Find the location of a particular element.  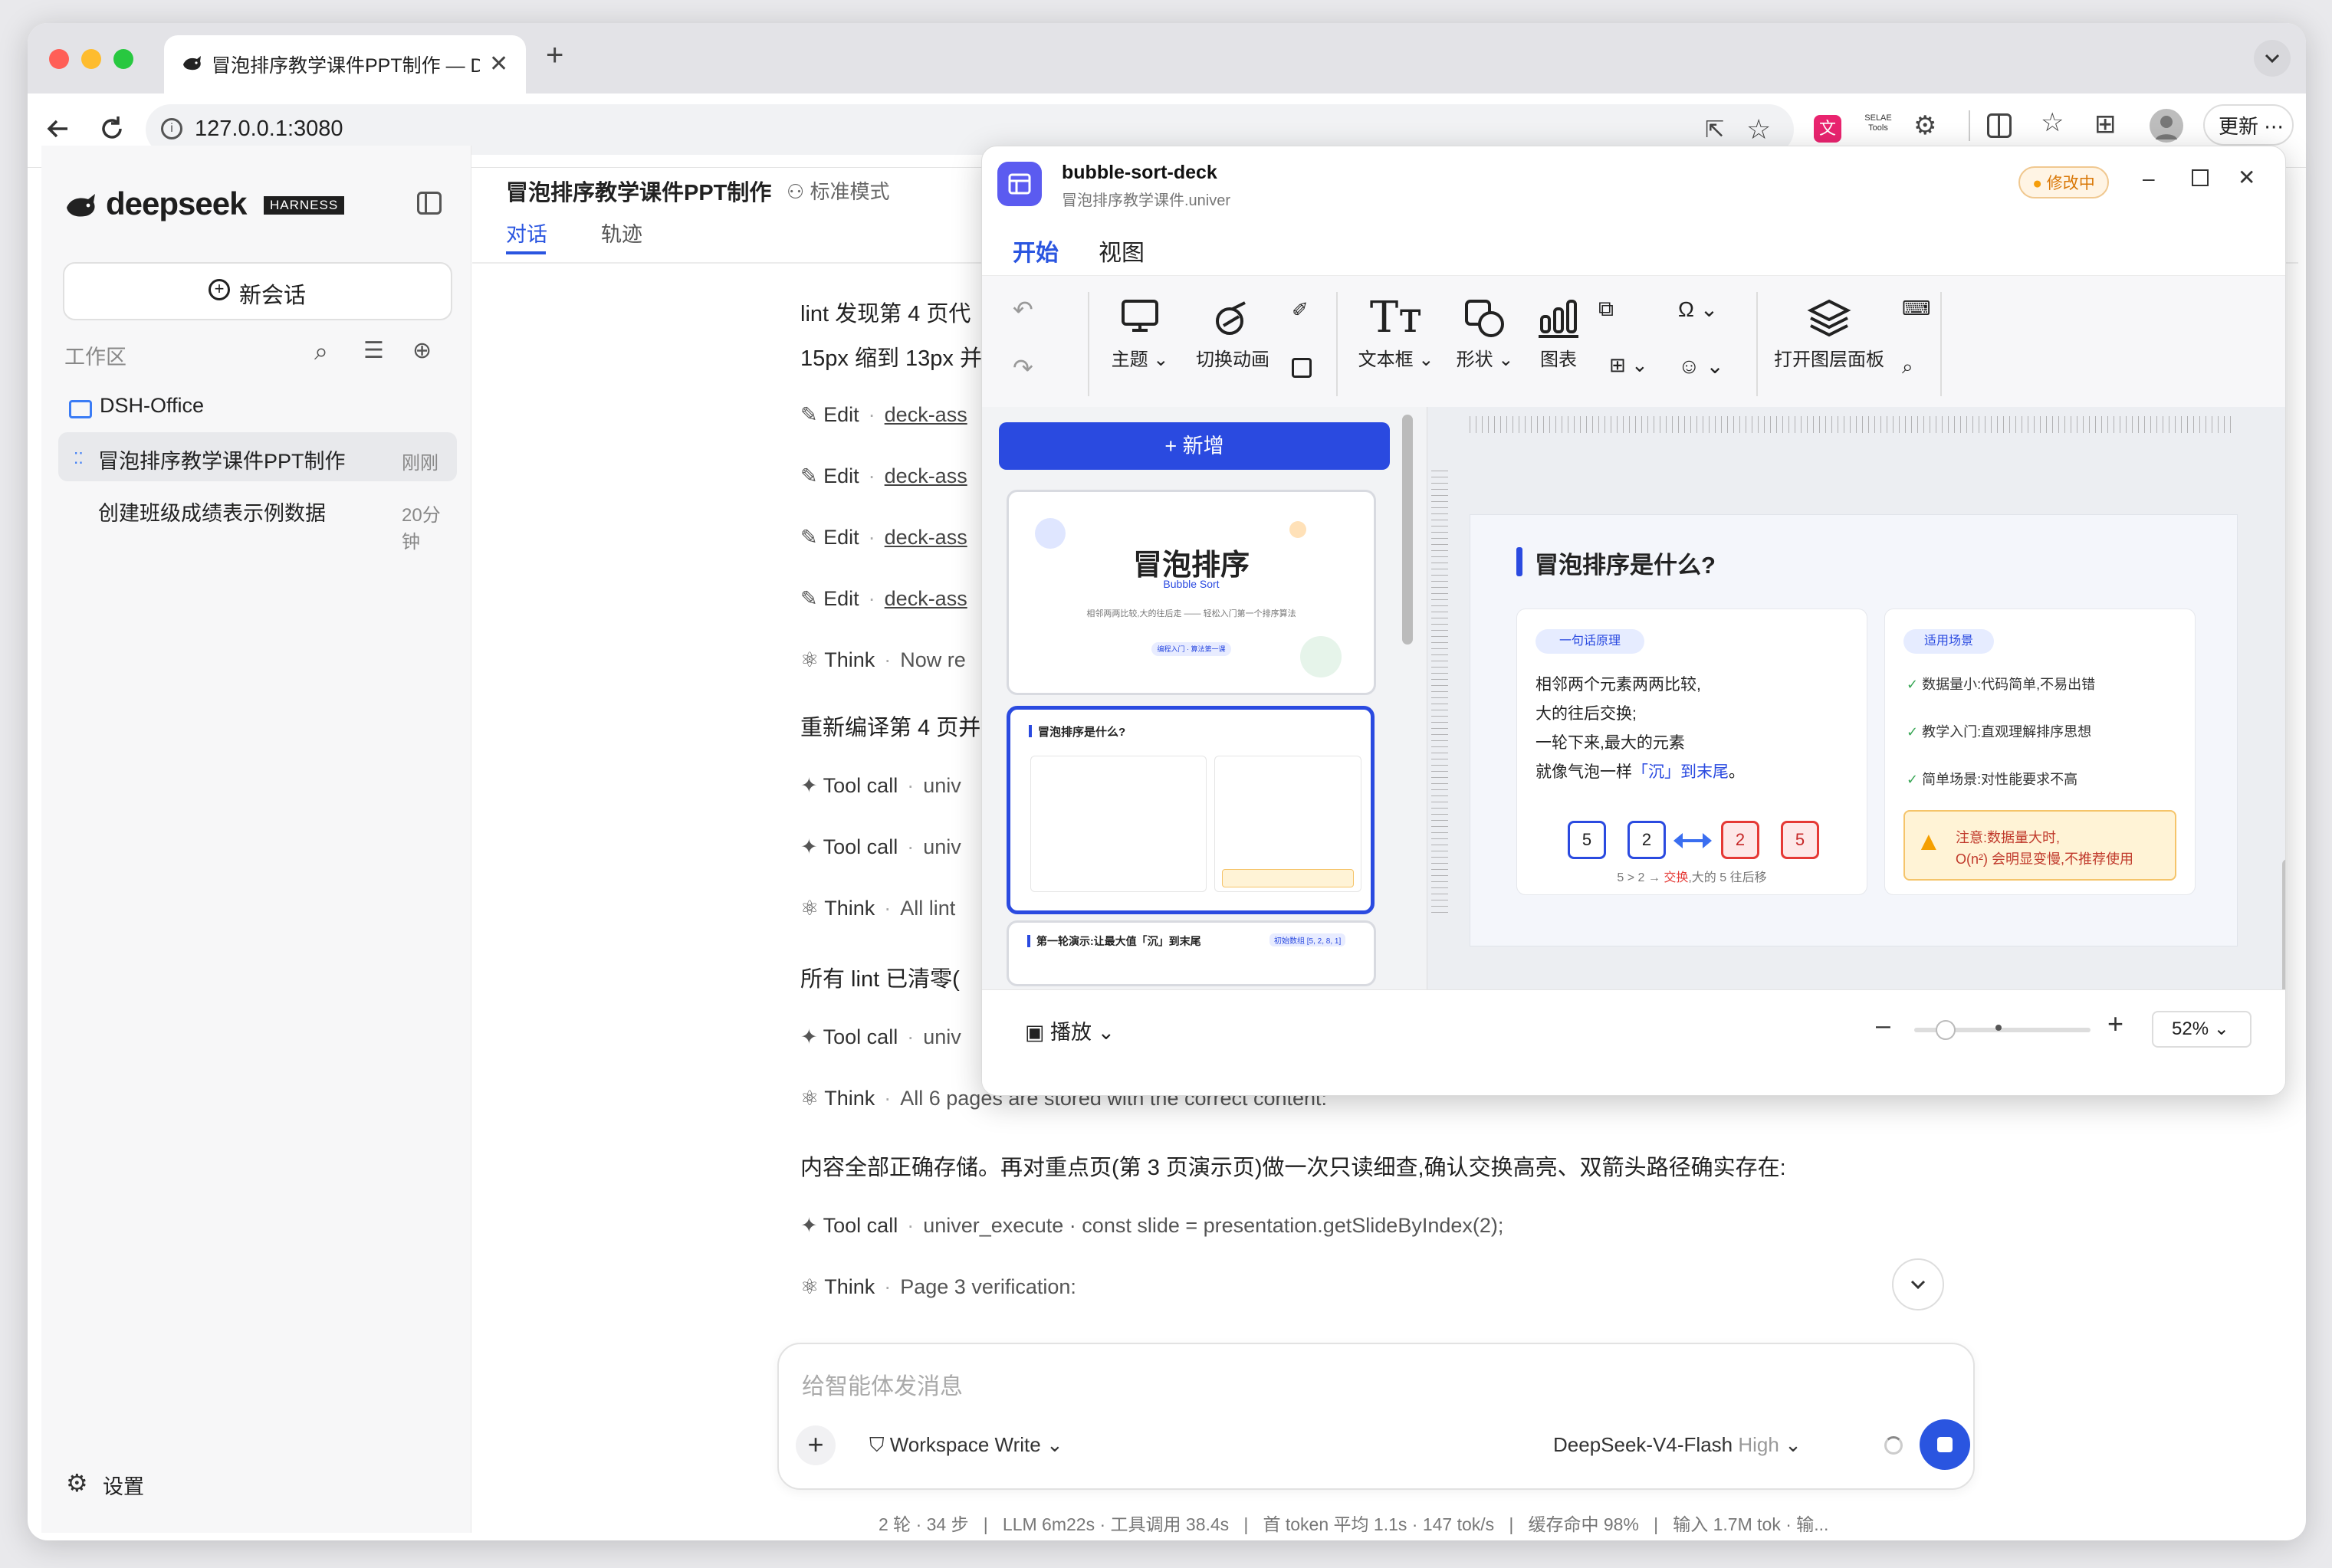

thumb-desc: 相邻两两比较,大的往后走 —— 轻松入门第一个排序算法 is located at coordinates (1191, 613).